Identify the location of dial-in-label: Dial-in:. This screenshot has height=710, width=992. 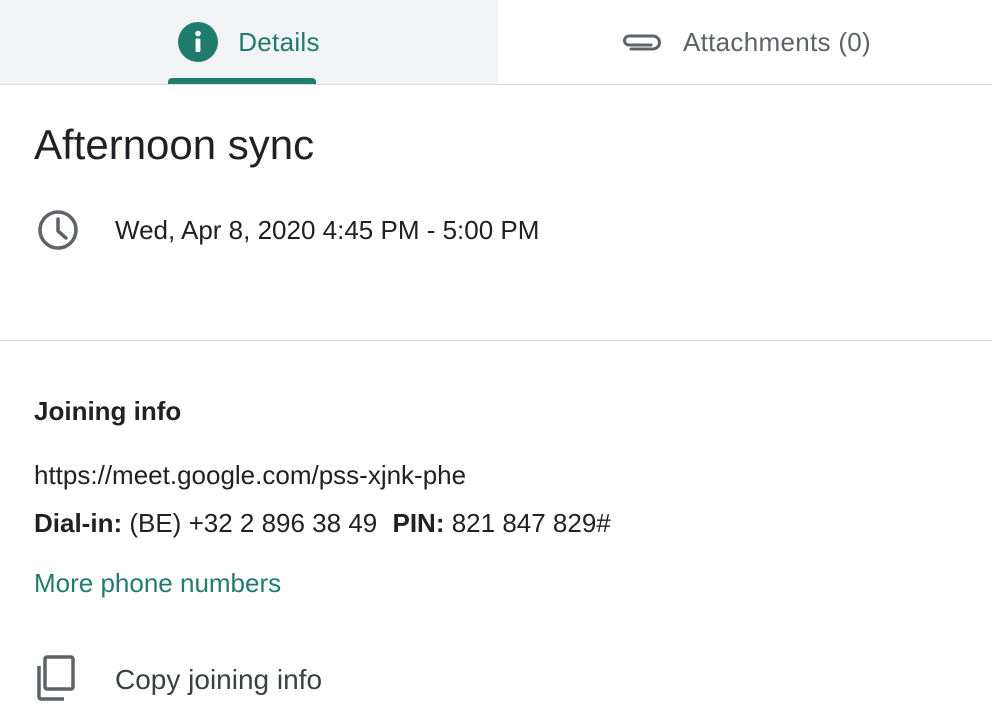
(78, 523).